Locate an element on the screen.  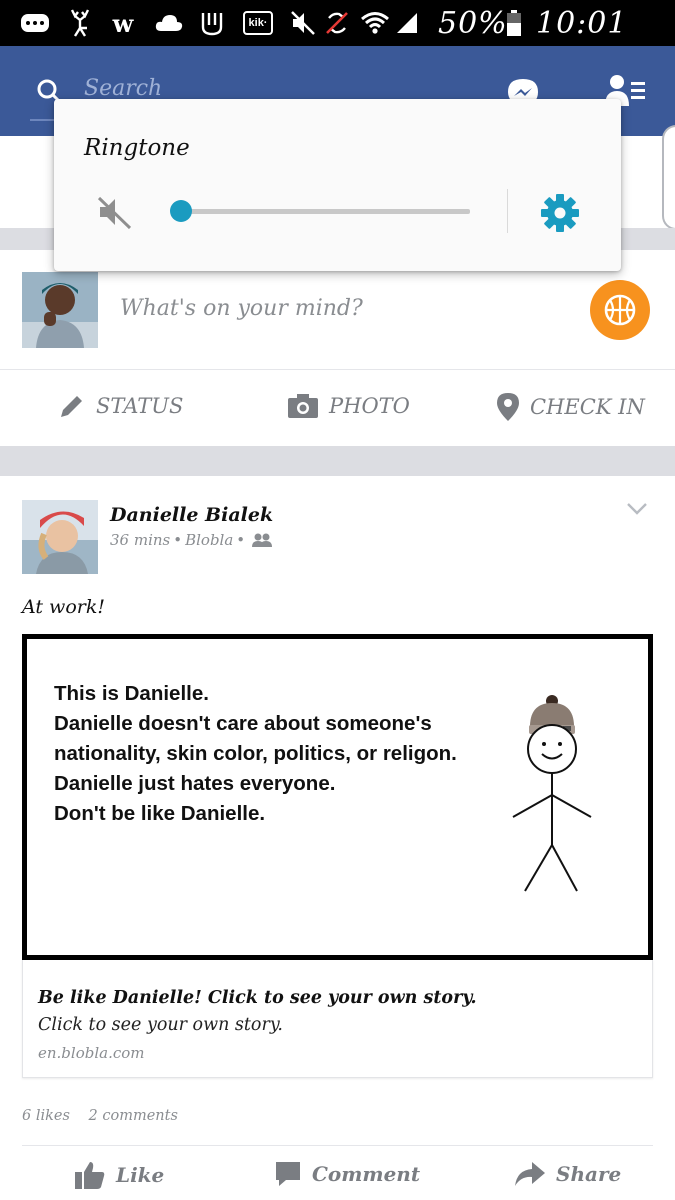
author-avatar is located at coordinates (60, 537).